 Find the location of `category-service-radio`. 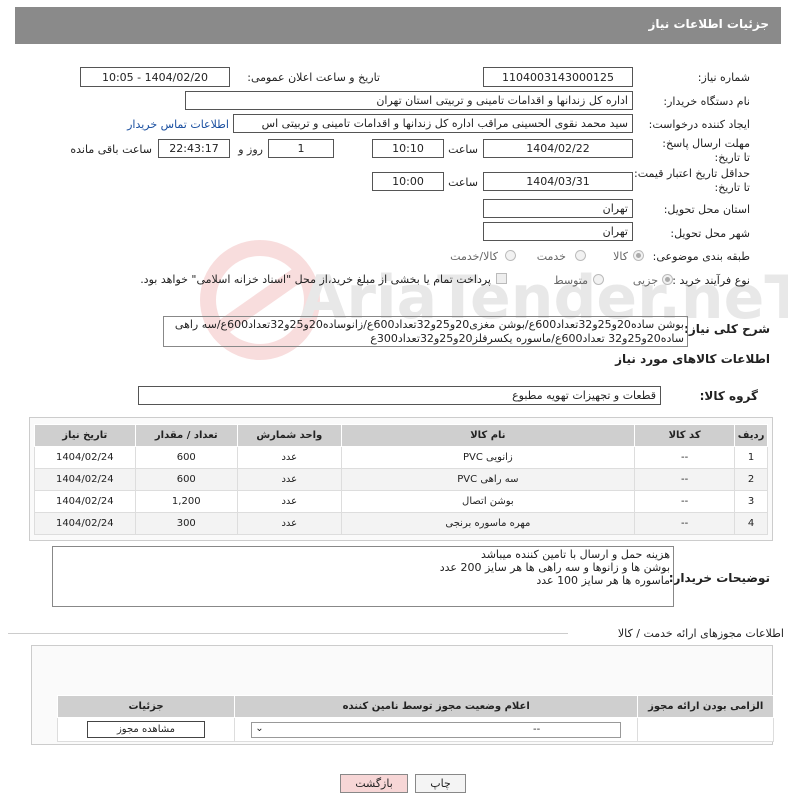

category-service-radio is located at coordinates (580, 255).